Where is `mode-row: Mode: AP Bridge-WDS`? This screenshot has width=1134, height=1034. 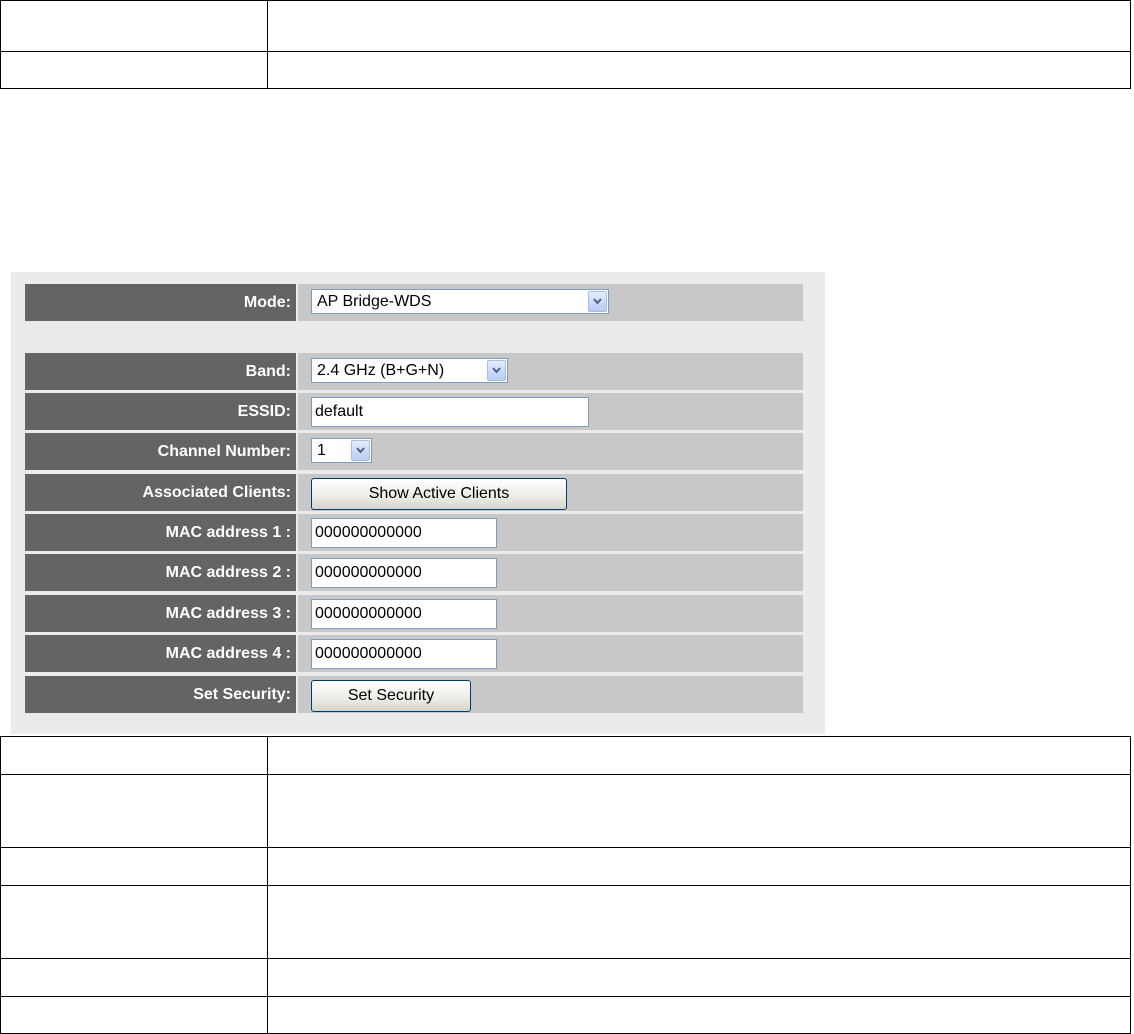
mode-row: Mode: AP Bridge-WDS is located at coordinates (414, 302).